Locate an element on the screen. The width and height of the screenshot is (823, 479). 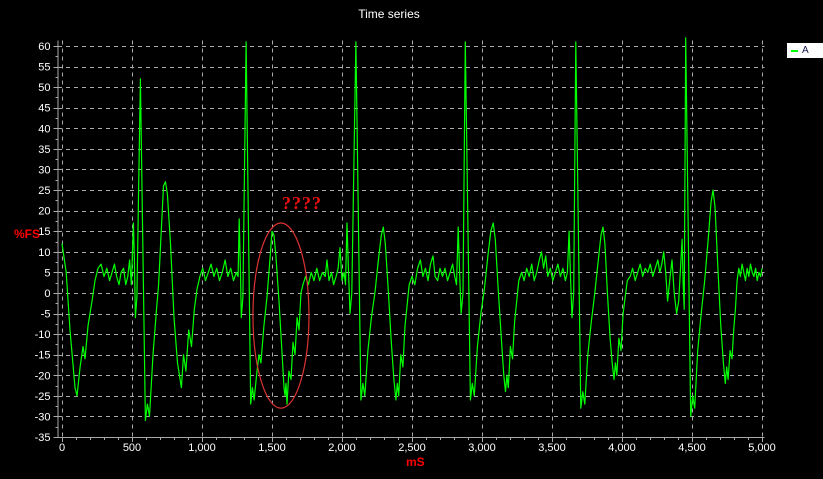
y-tick-label: 30 is located at coordinates (44, 170).